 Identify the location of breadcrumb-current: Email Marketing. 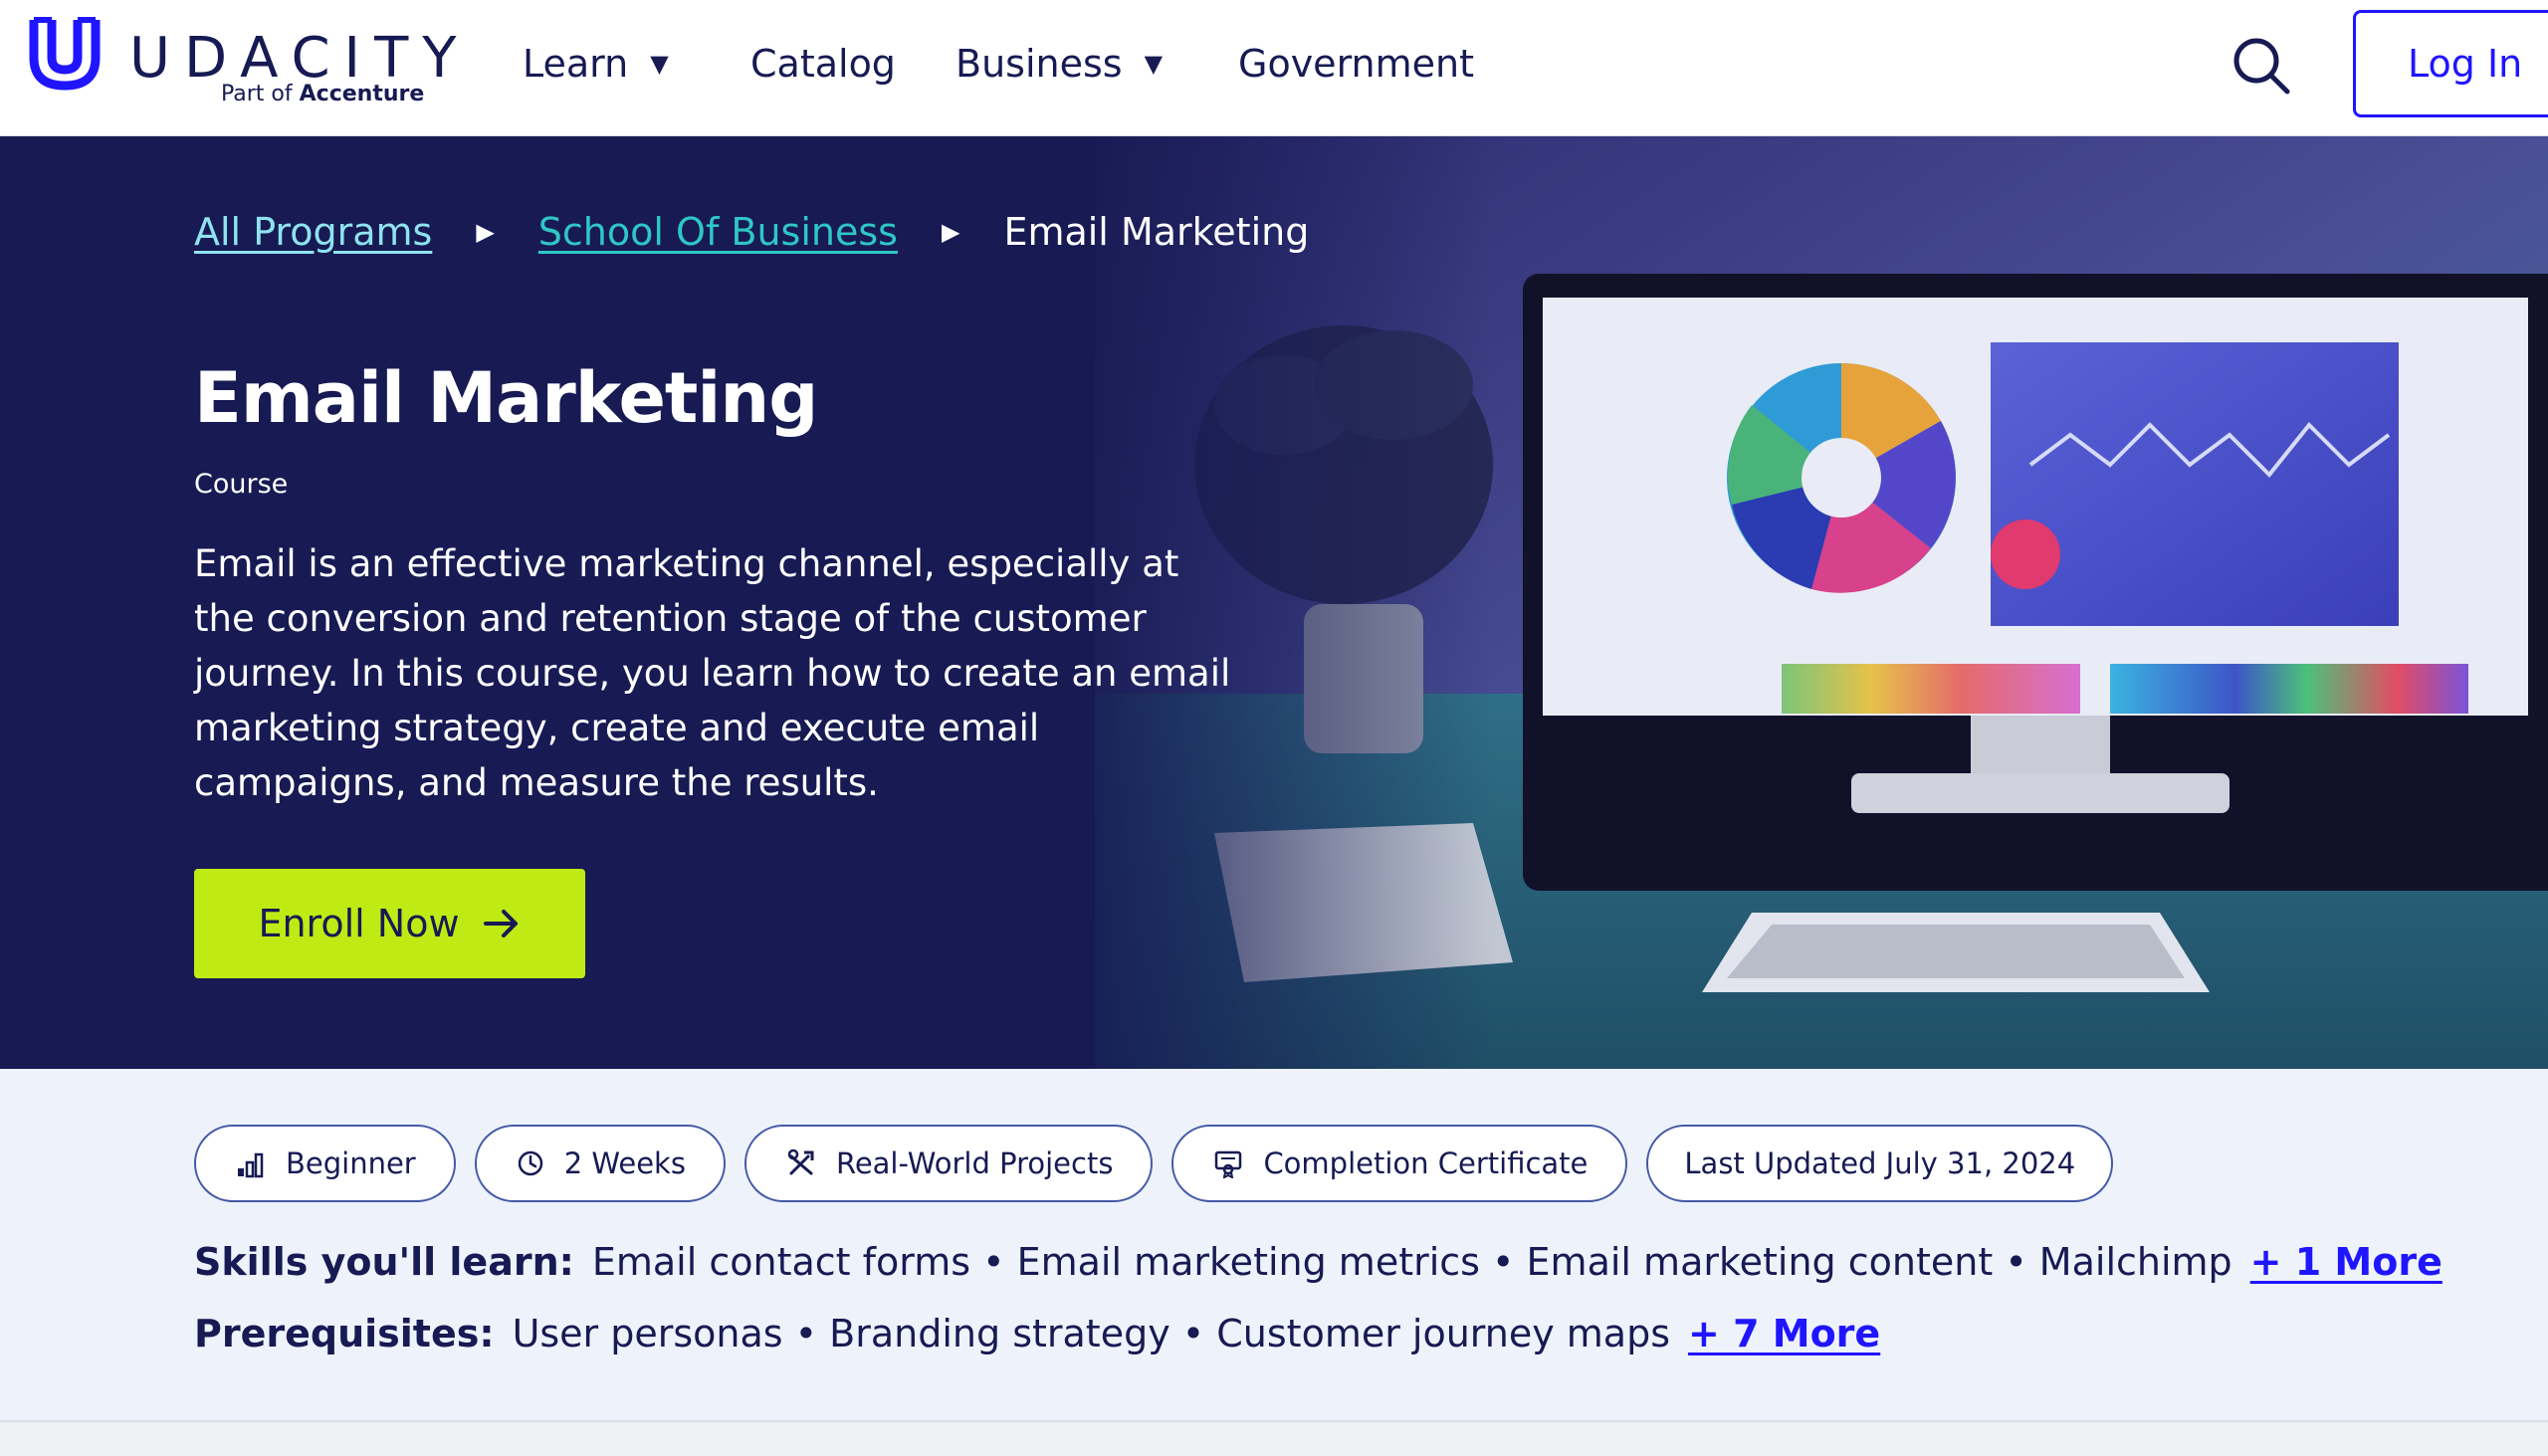
(1156, 232).